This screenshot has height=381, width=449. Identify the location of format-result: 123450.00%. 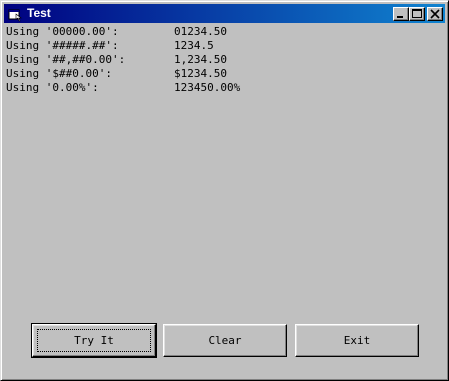
(207, 87).